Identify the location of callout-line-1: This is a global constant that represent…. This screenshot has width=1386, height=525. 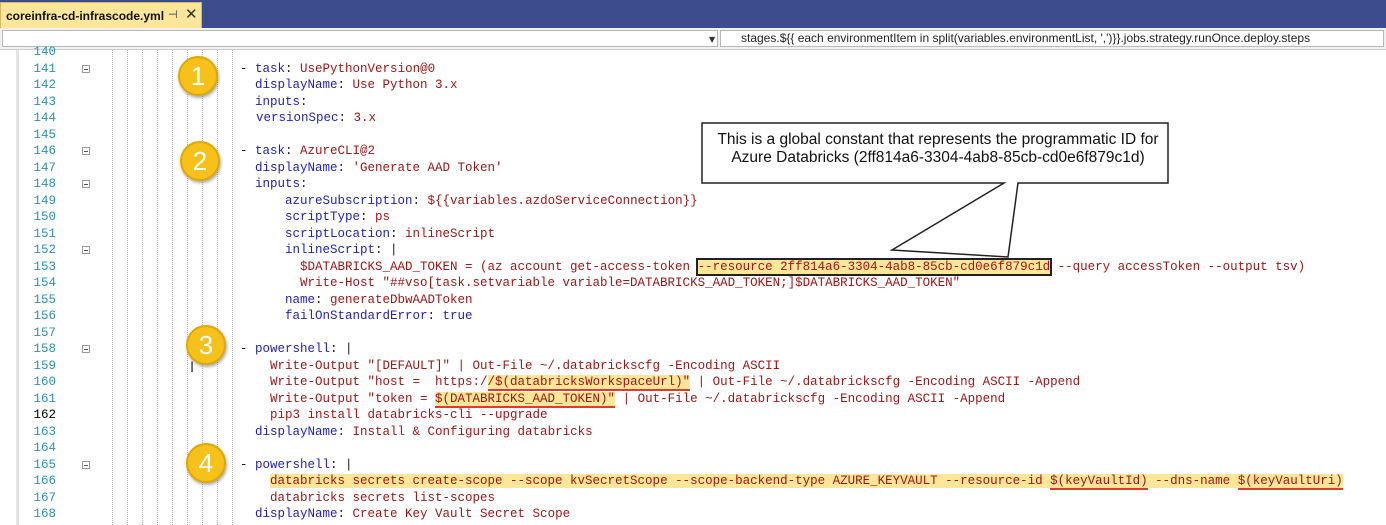
(938, 139).